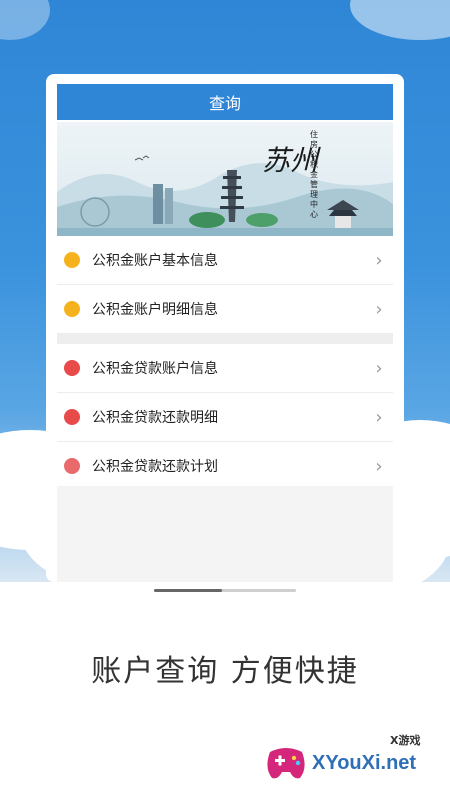  Describe the element at coordinates (72, 260) in the screenshot. I see `coin-bag-icon` at that location.